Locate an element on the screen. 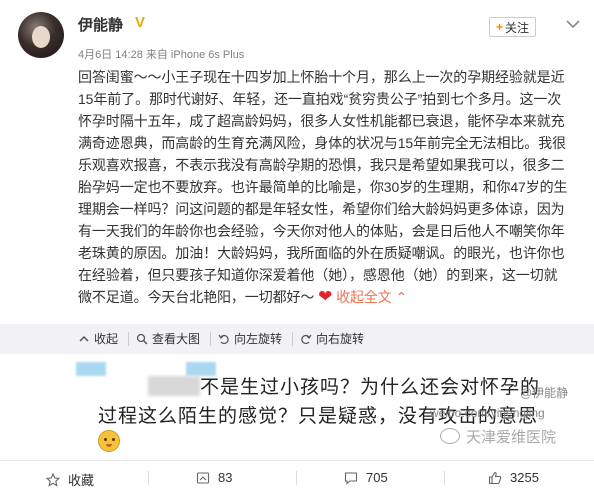 The width and height of the screenshot is (594, 495). thumbs-up-icon is located at coordinates (495, 477).